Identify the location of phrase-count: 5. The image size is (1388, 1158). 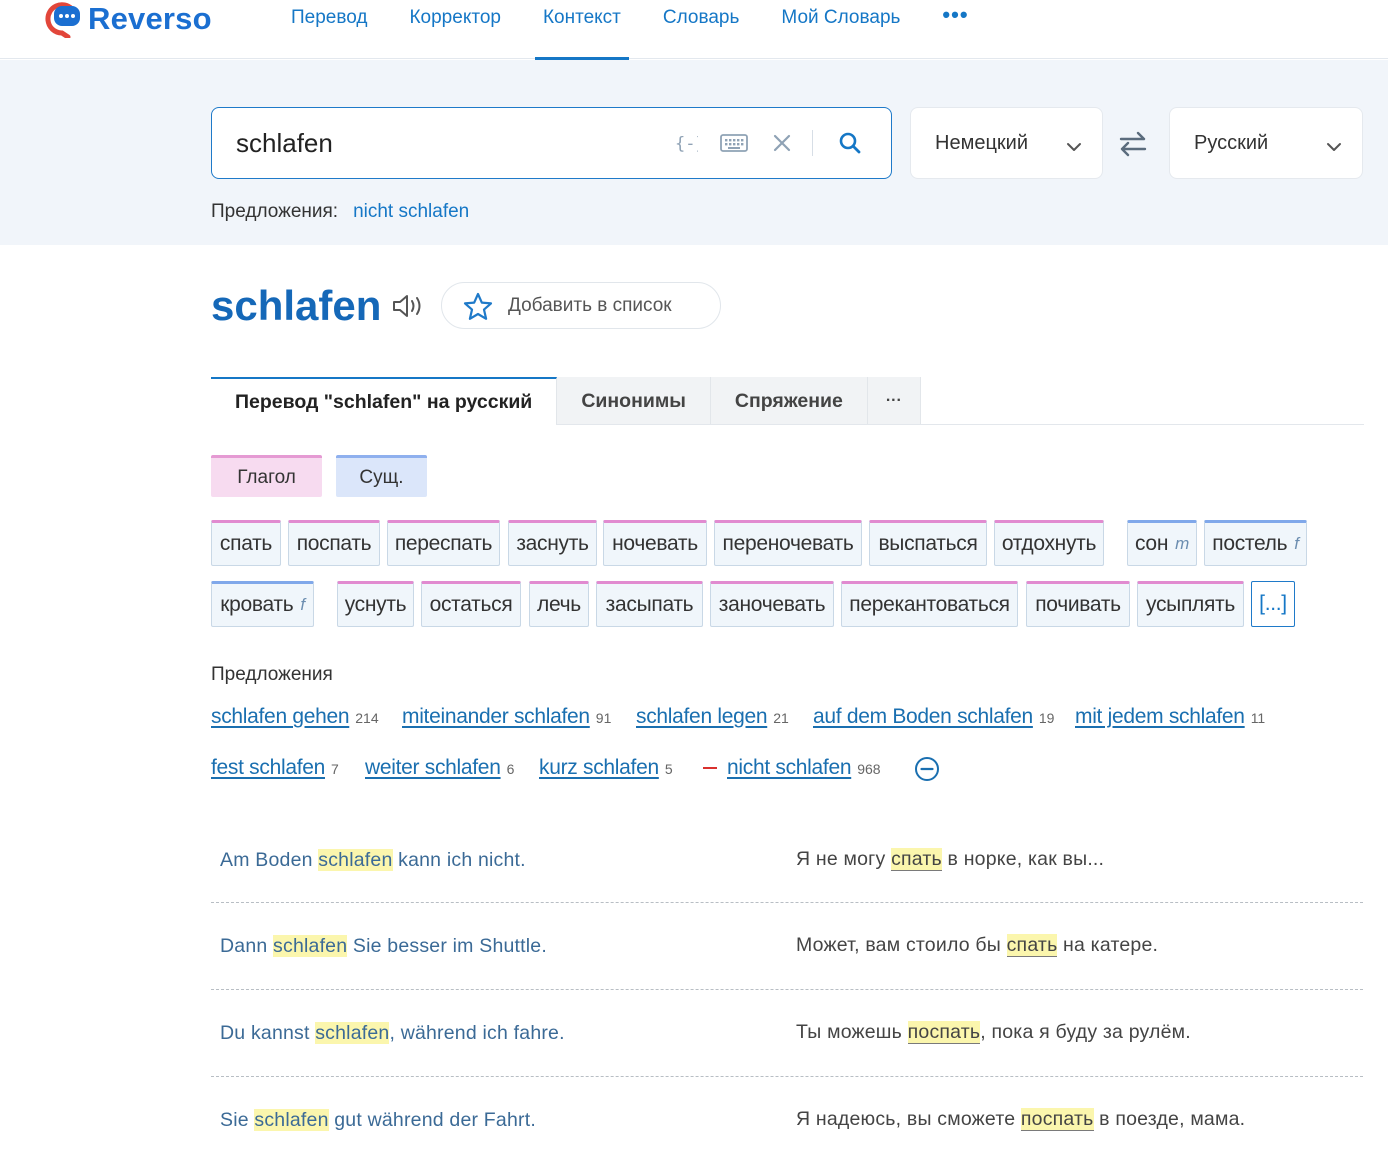
(668, 769).